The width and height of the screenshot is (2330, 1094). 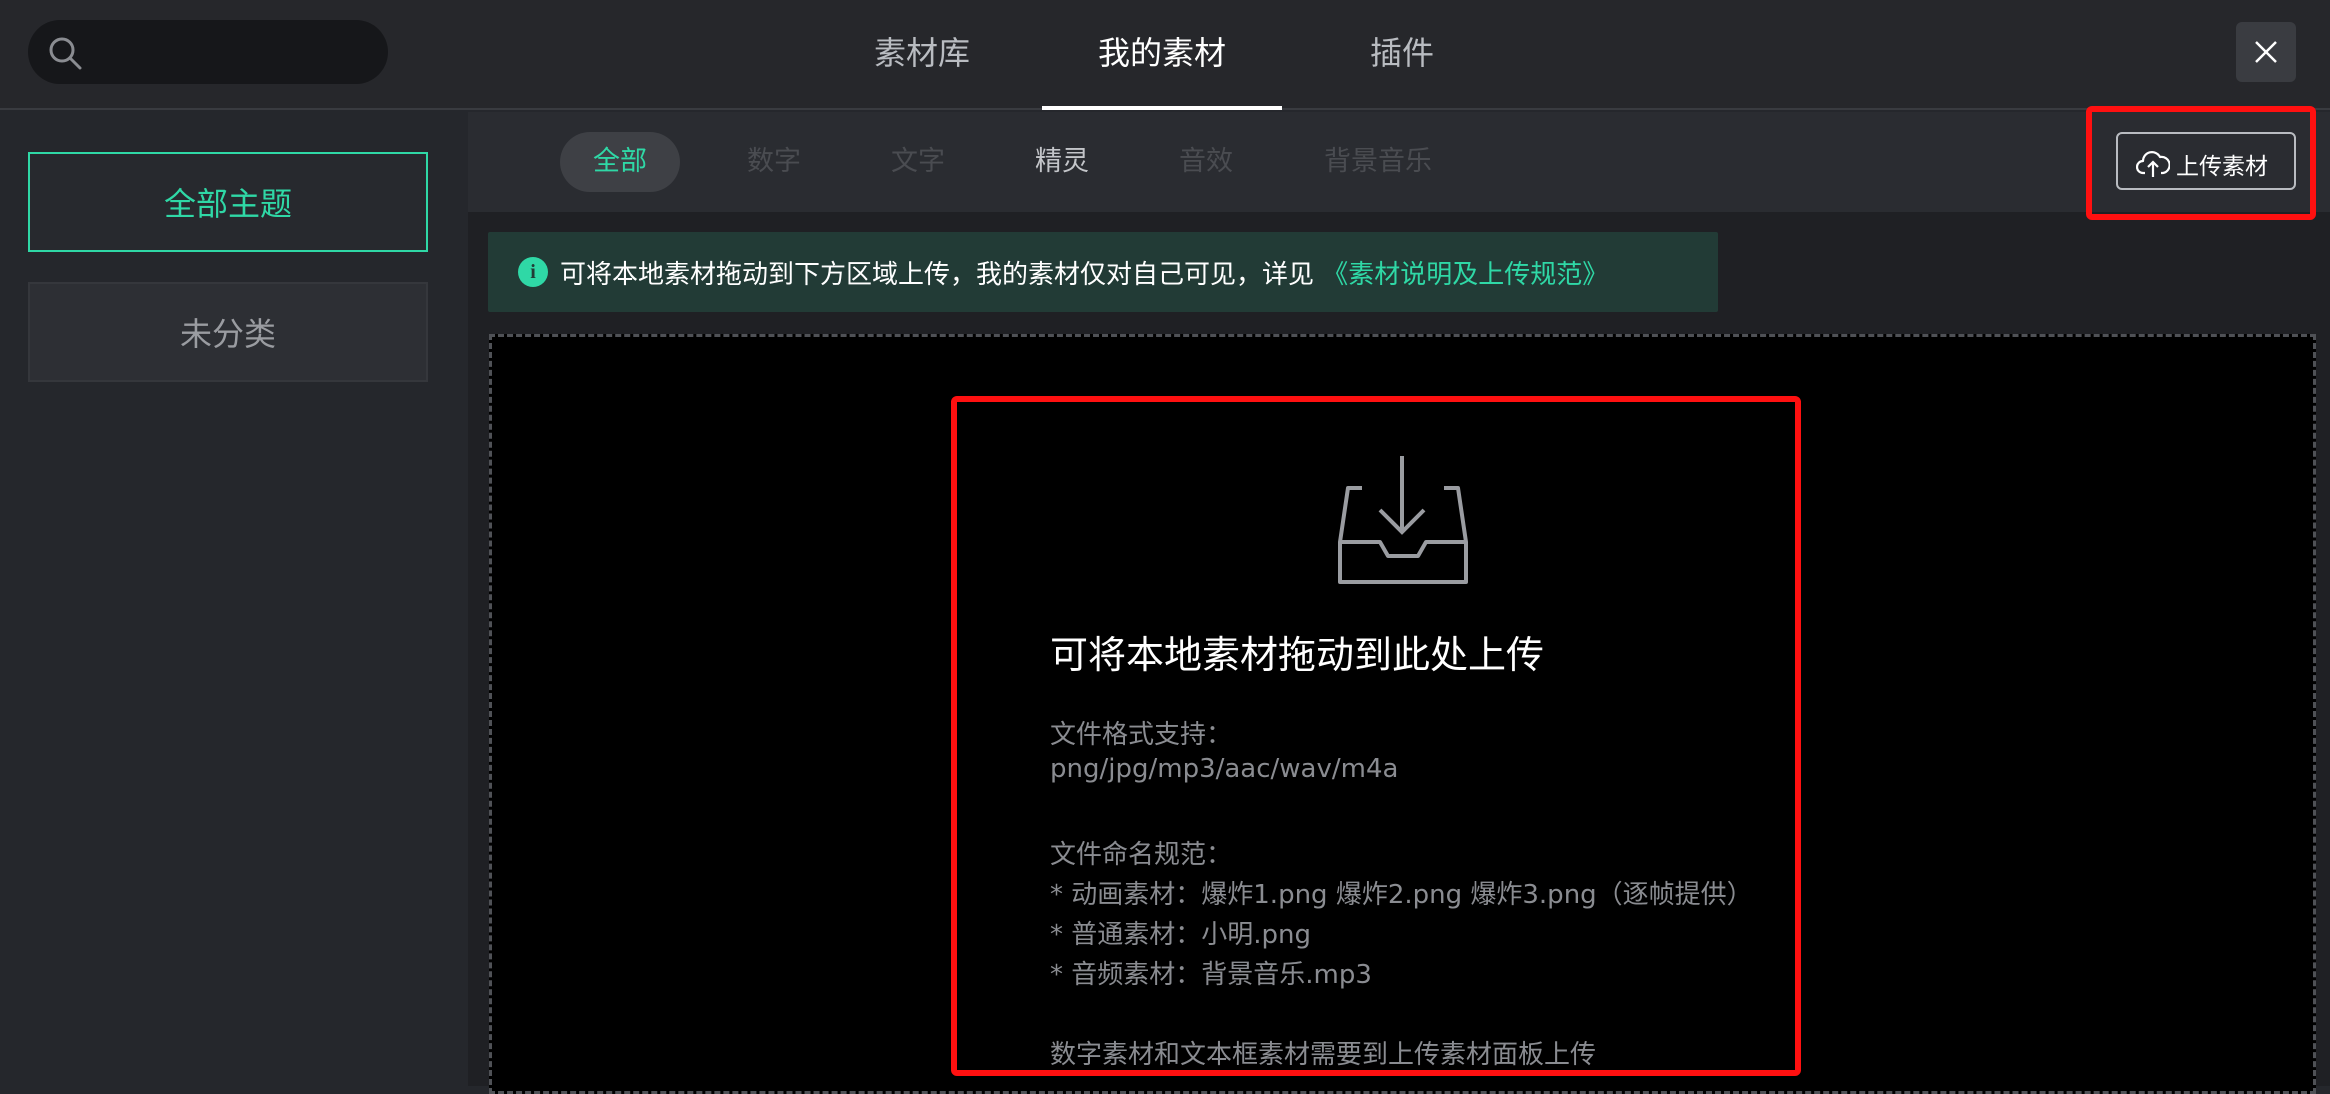 I want to click on subtab-background-music: 背景音乐, so click(x=1378, y=162).